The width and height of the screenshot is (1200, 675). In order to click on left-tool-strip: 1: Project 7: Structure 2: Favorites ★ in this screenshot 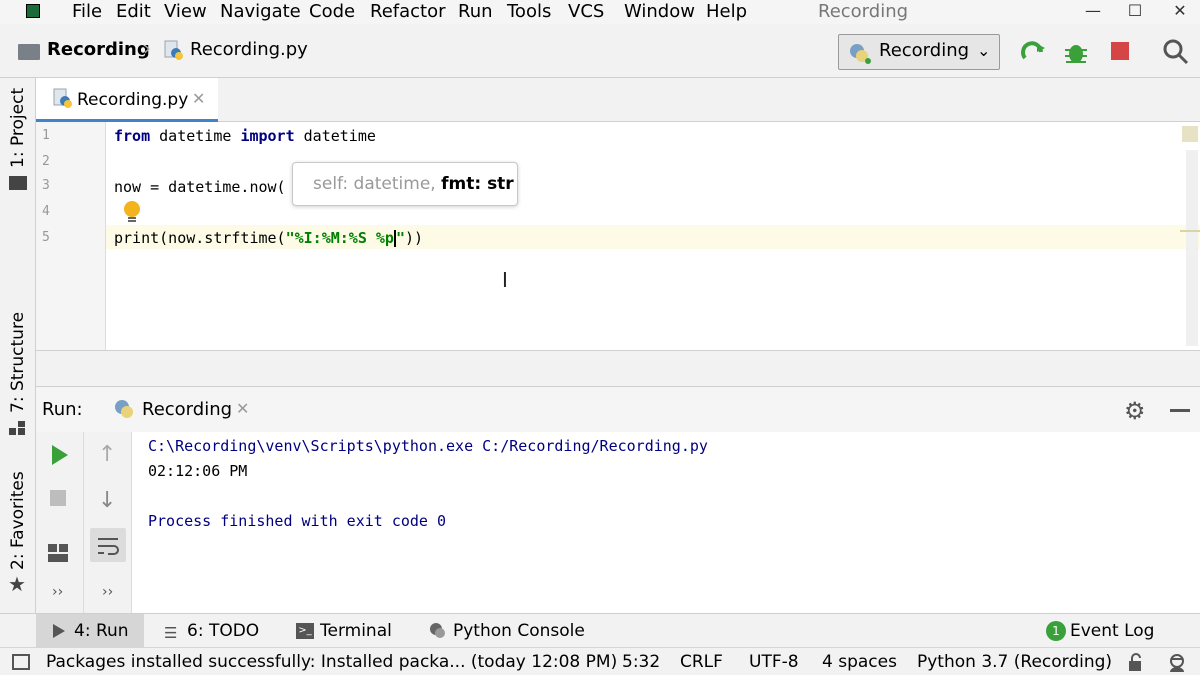, I will do `click(18, 345)`.